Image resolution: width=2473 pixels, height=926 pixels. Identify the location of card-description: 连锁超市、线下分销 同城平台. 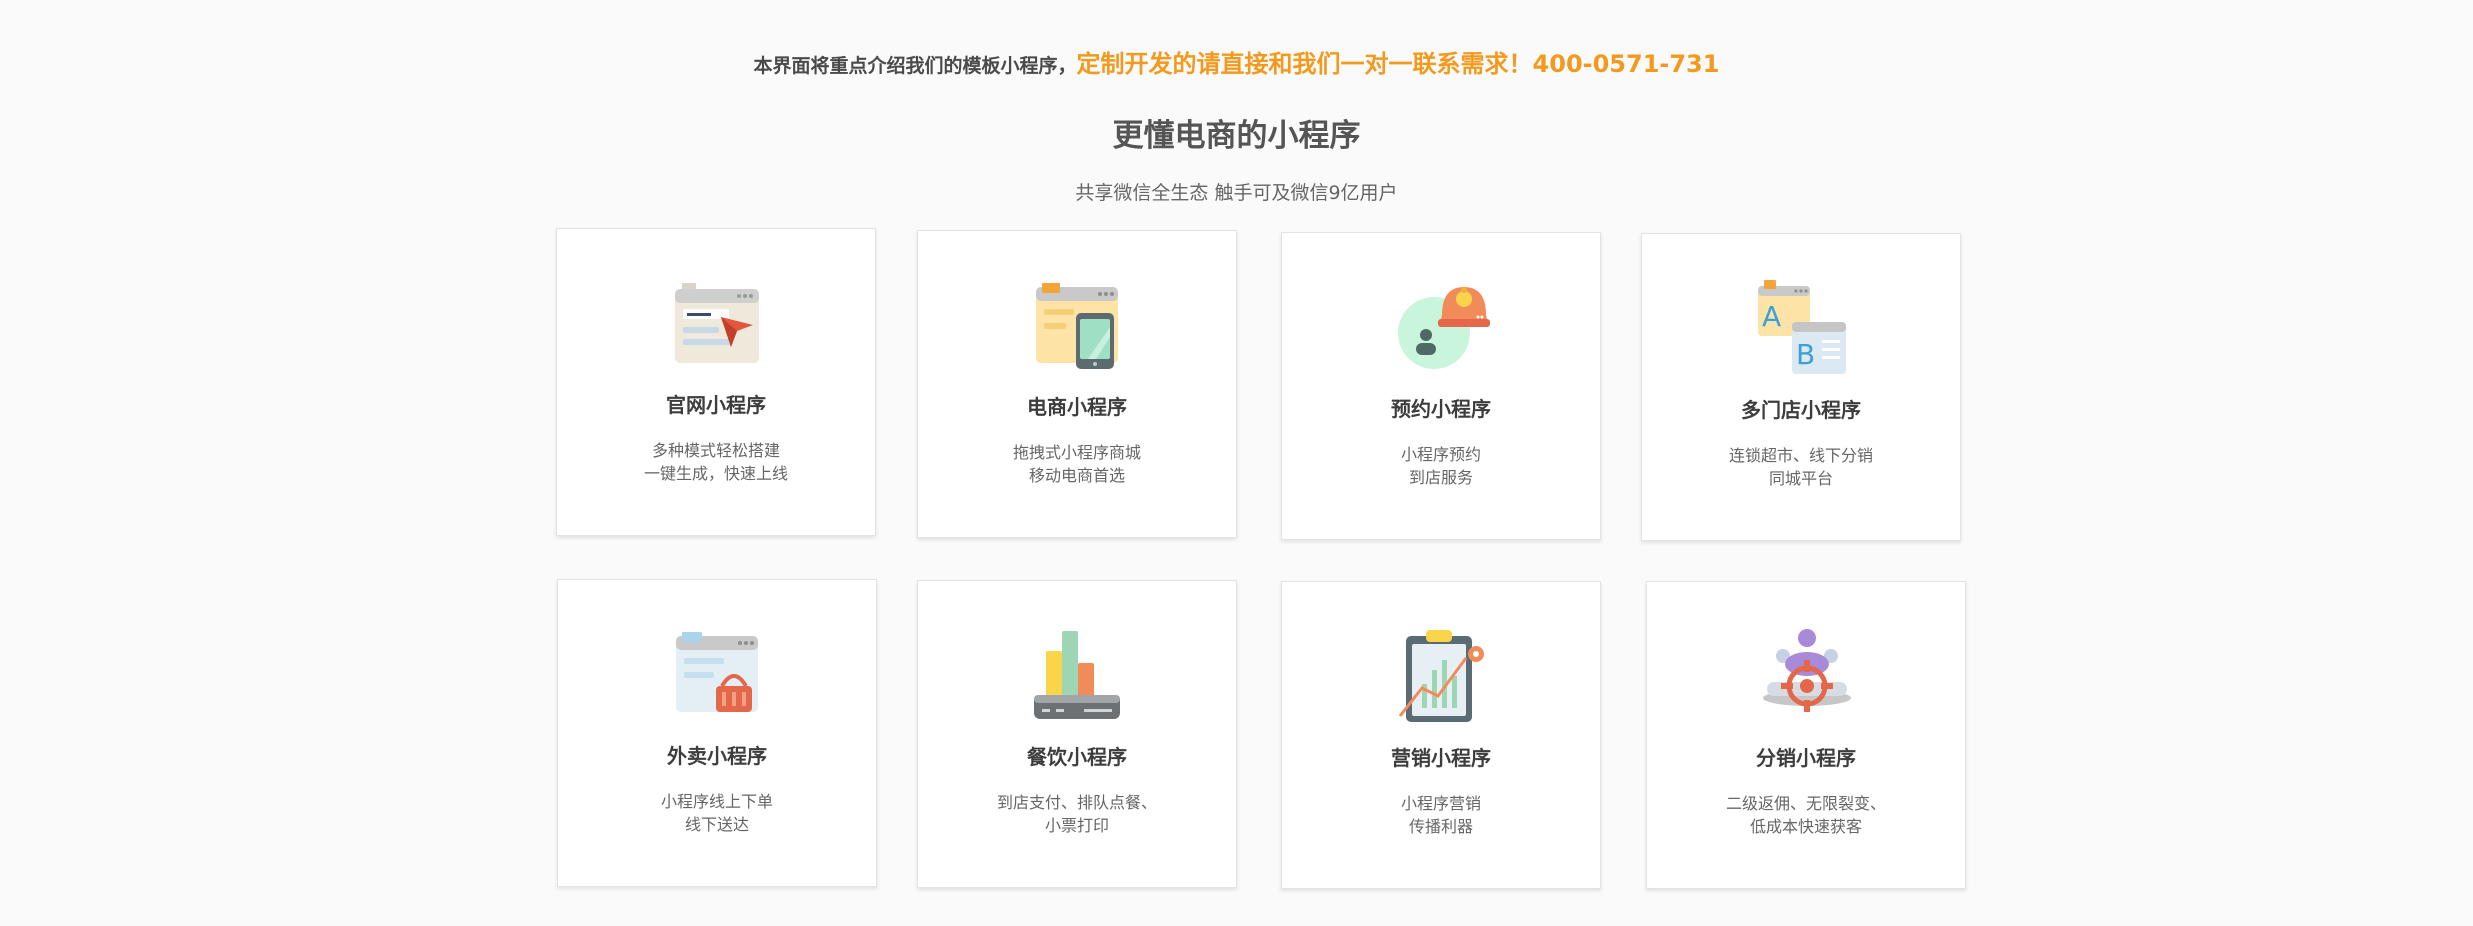
(1801, 467).